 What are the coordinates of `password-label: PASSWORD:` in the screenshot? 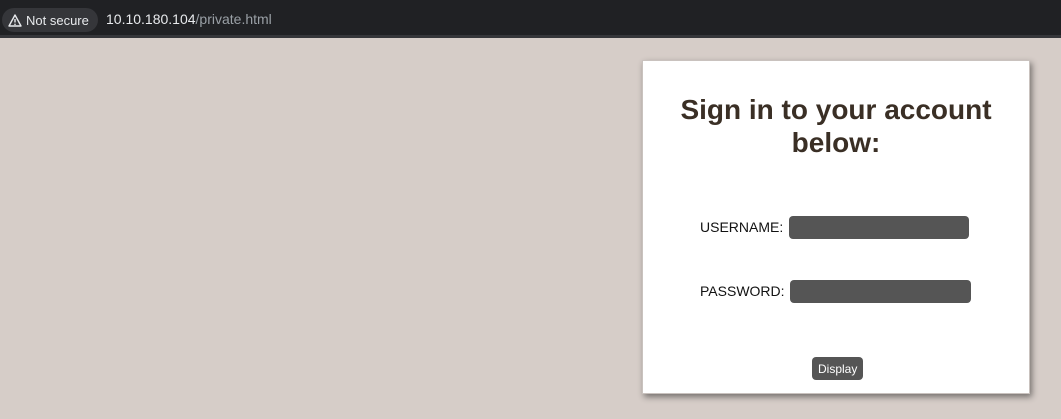 It's located at (742, 291).